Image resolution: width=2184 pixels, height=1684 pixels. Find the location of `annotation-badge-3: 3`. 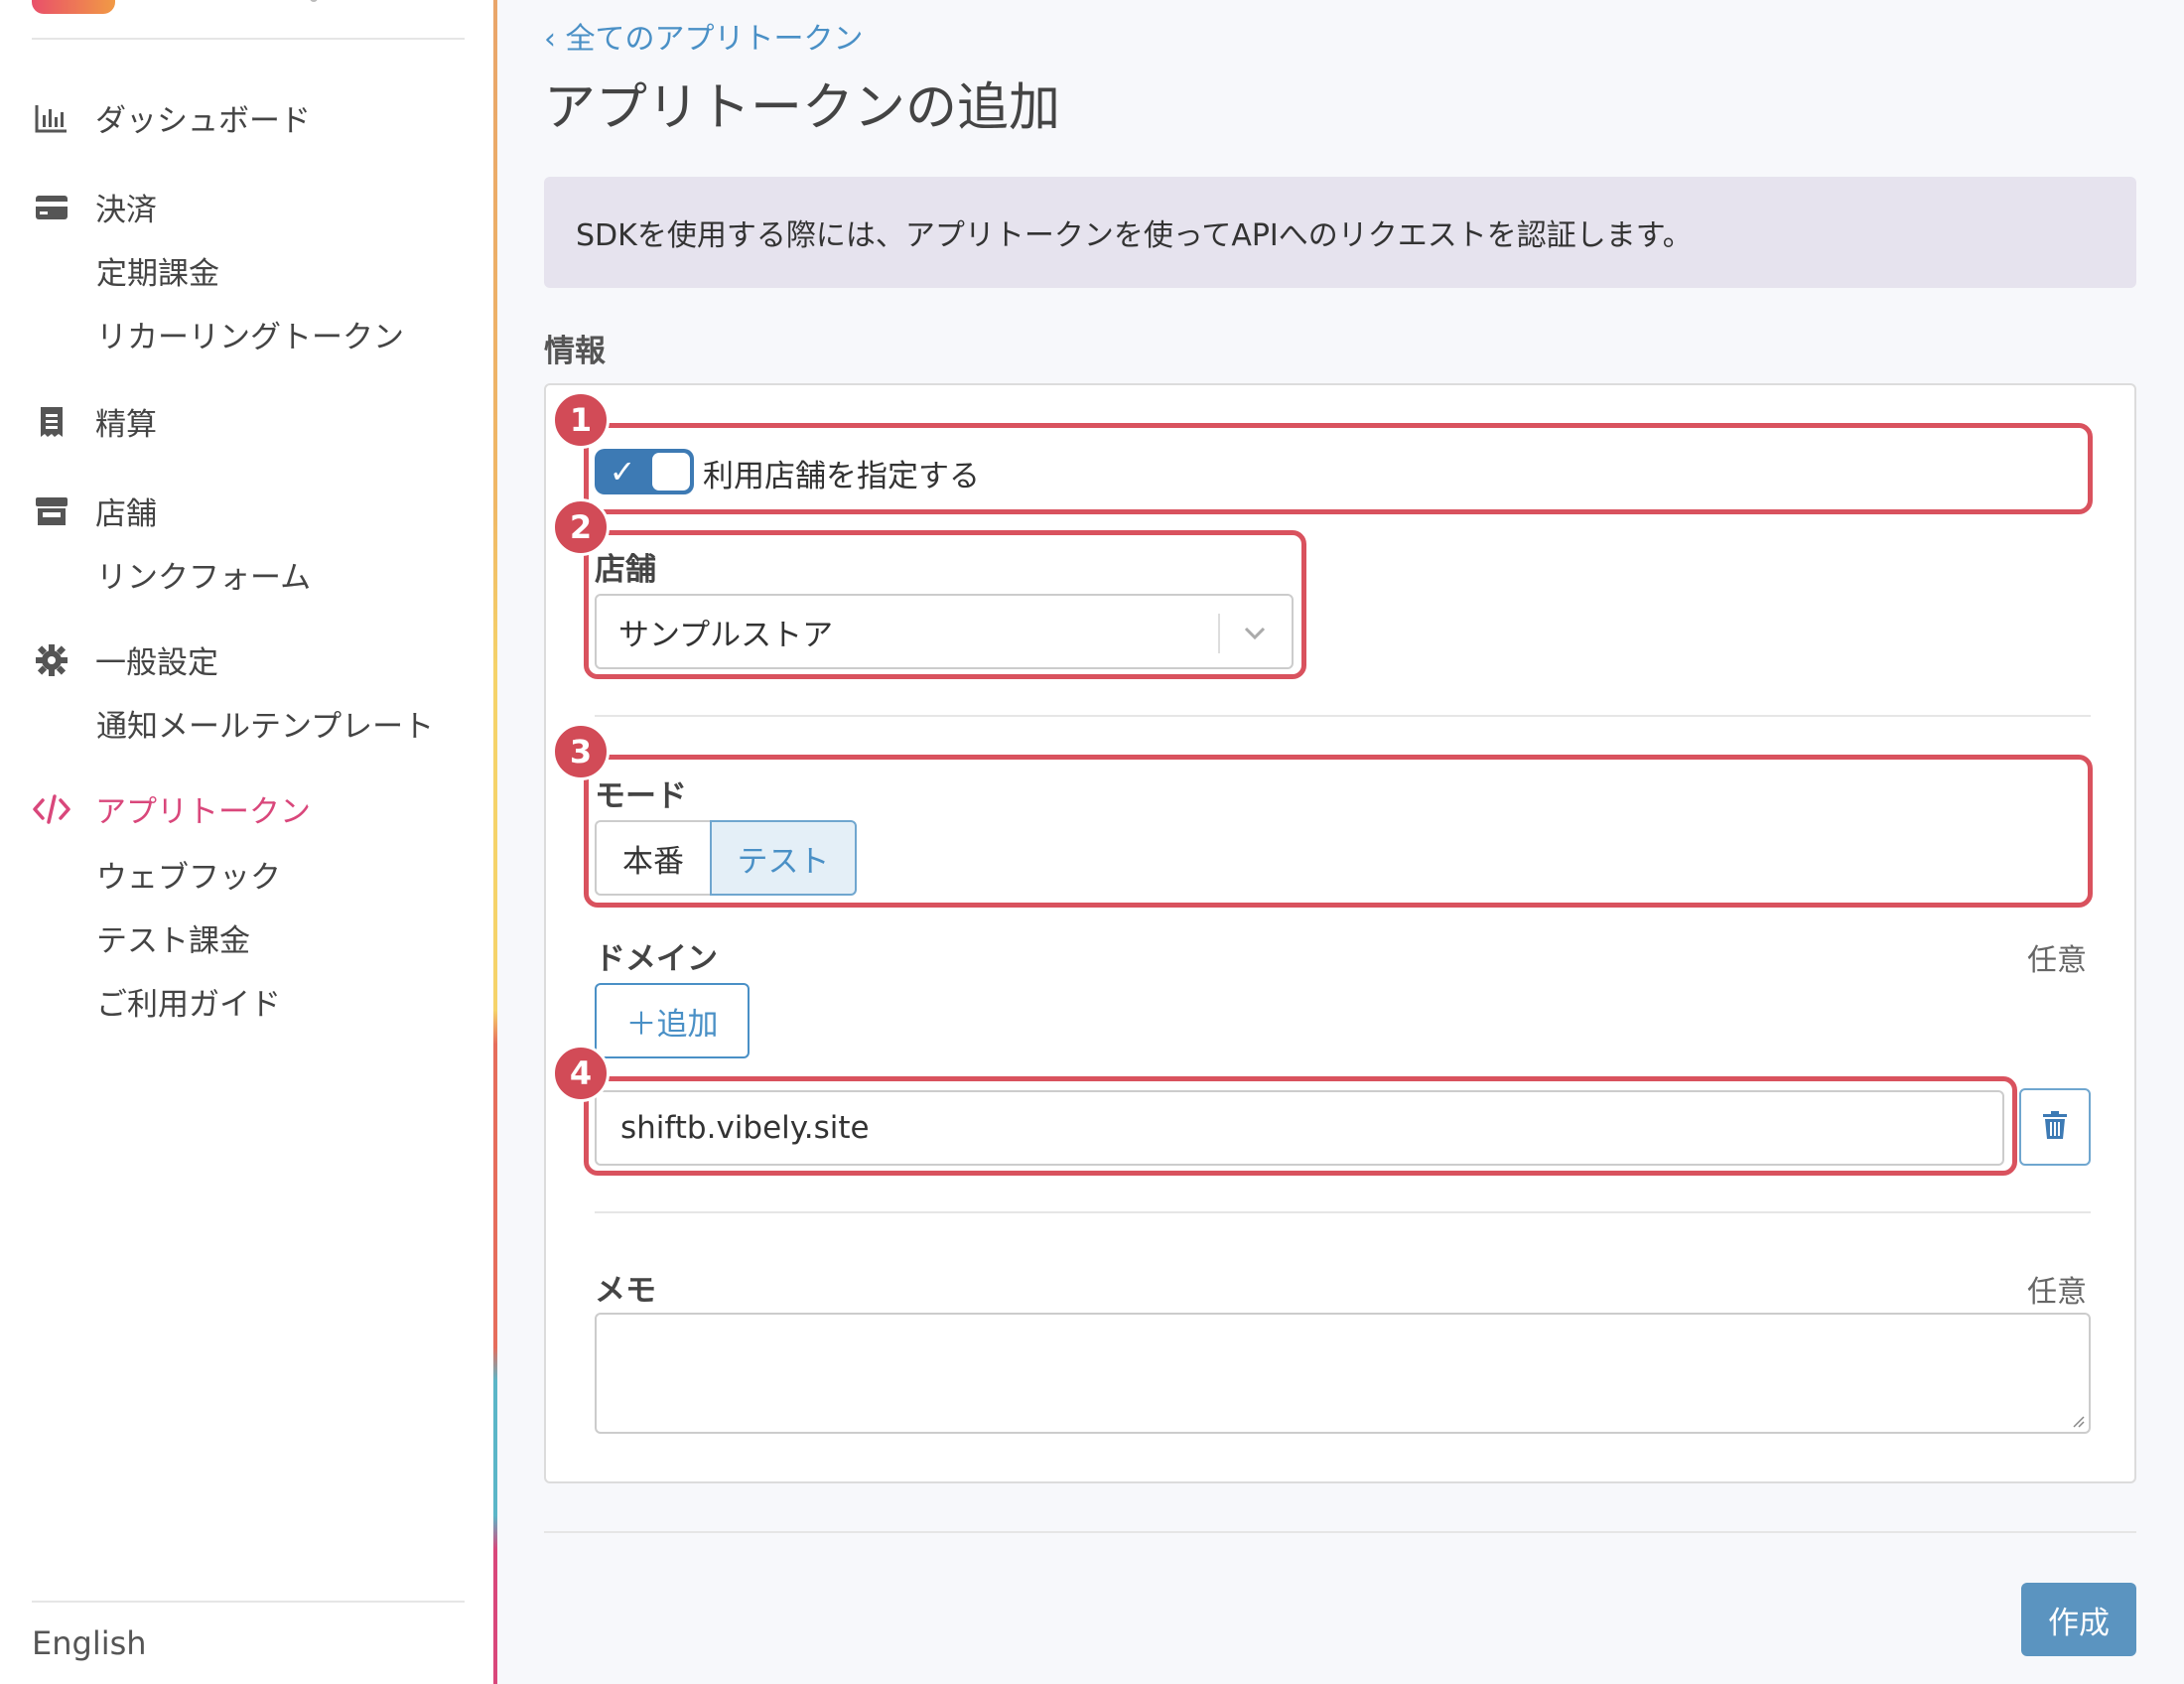

annotation-badge-3: 3 is located at coordinates (581, 752).